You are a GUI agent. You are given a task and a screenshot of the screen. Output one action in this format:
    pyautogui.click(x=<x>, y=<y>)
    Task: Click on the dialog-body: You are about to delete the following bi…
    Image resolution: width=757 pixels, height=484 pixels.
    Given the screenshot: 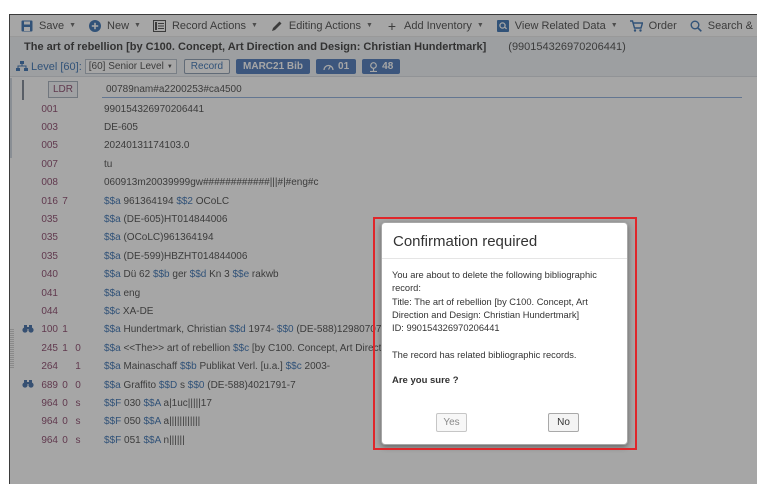 What is the action you would take?
    pyautogui.click(x=504, y=323)
    